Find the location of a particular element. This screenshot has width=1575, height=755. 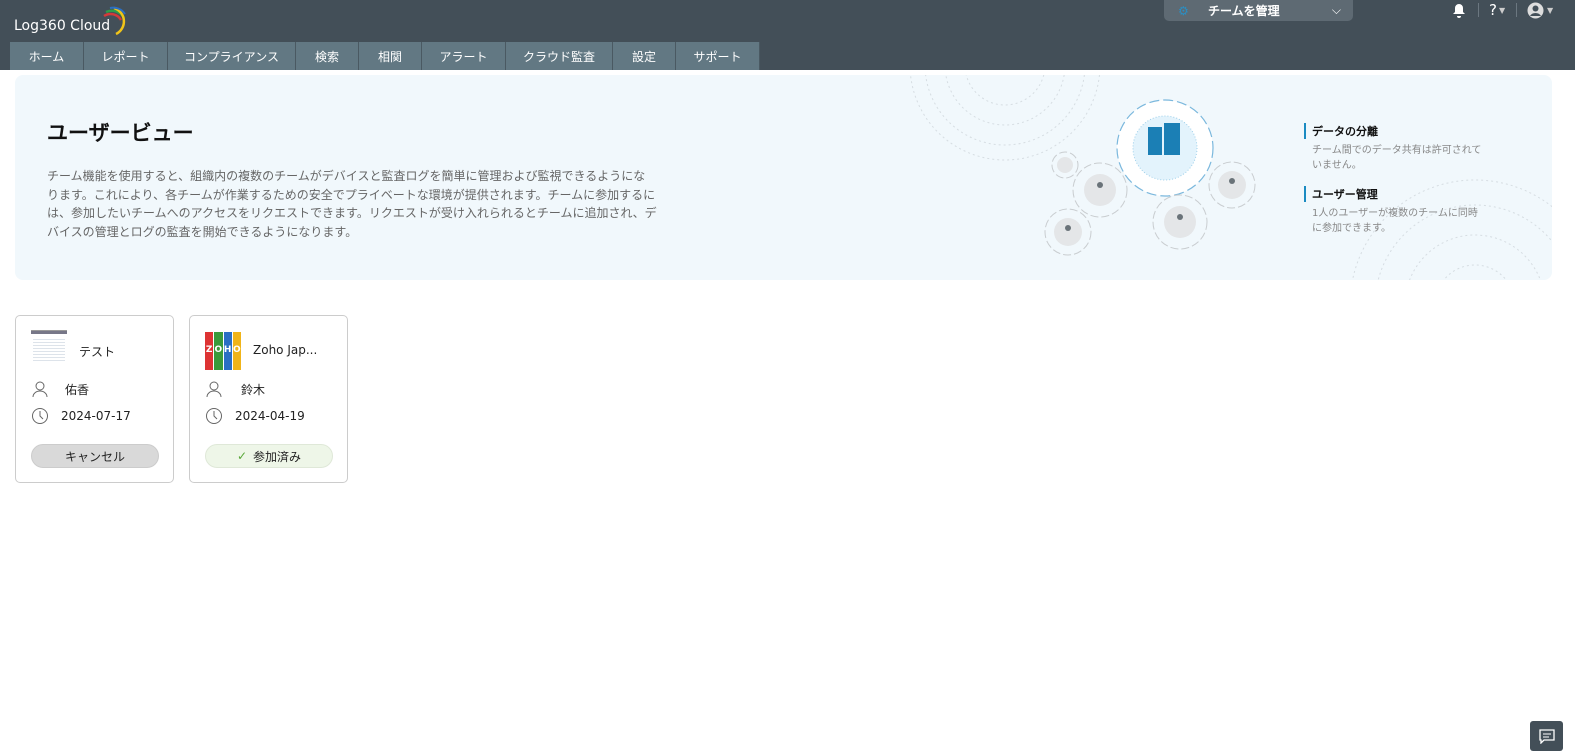

tab-correlation: 相関 is located at coordinates (390, 56).